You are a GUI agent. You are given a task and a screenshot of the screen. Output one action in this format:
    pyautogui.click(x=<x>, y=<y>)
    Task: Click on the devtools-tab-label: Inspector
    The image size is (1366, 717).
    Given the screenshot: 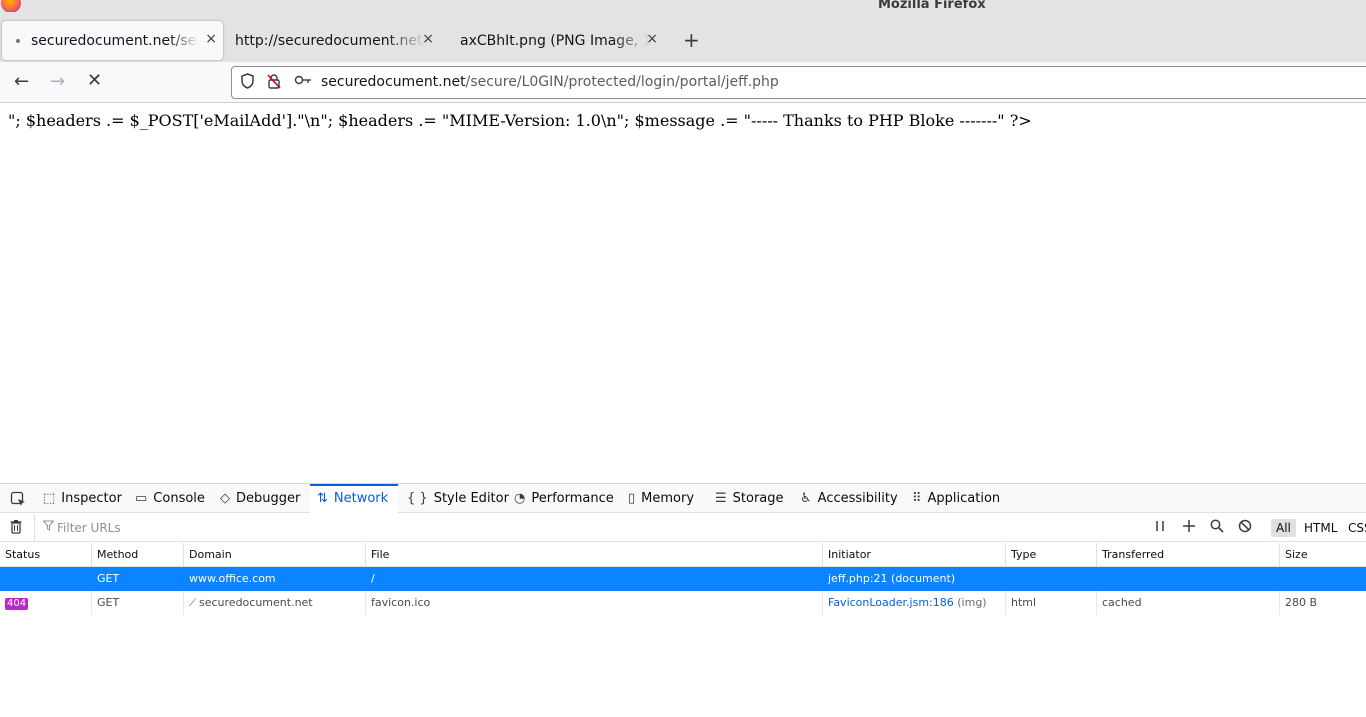 What is the action you would take?
    pyautogui.click(x=91, y=498)
    